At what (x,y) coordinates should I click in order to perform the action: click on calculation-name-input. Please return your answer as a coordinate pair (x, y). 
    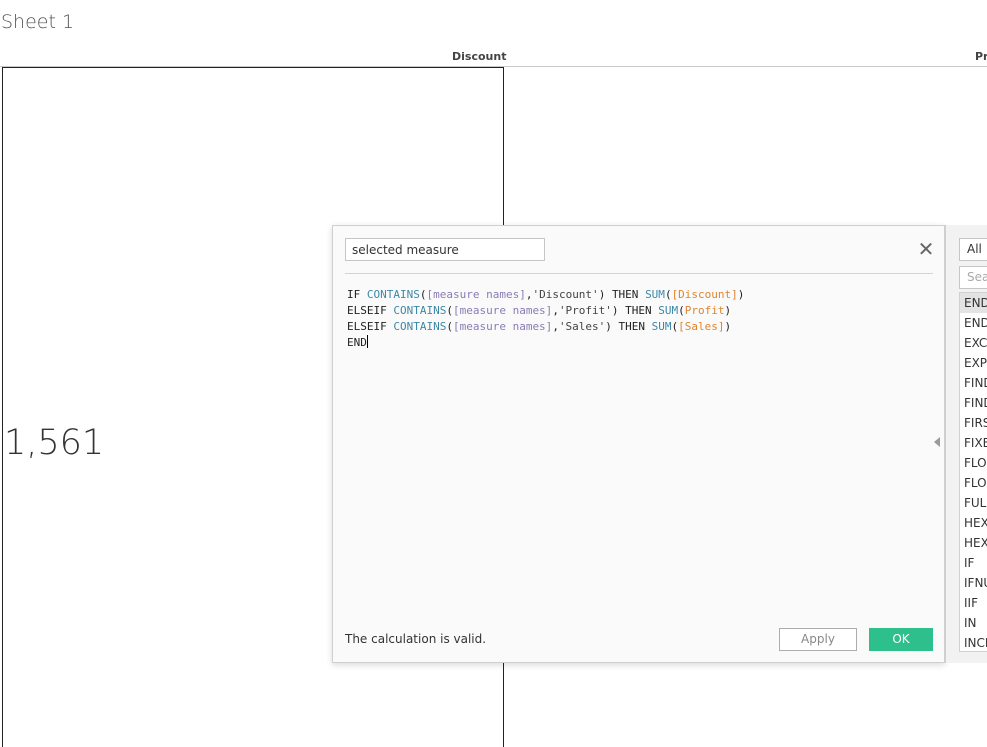
    Looking at the image, I should click on (445, 249).